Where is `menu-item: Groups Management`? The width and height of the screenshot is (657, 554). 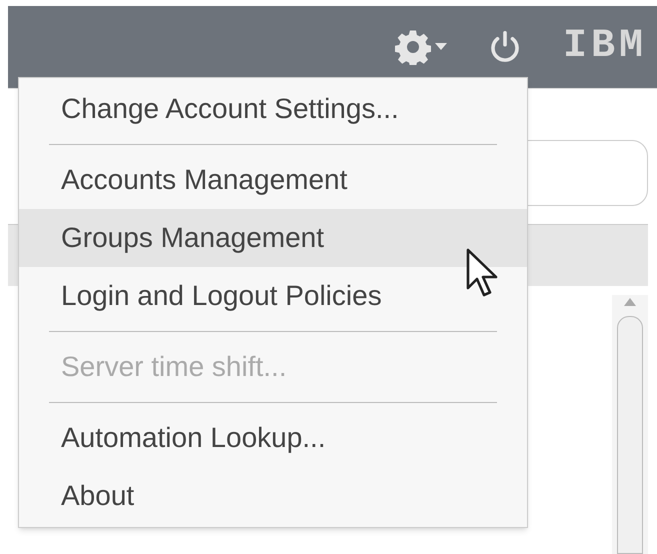 menu-item: Groups Management is located at coordinates (273, 238).